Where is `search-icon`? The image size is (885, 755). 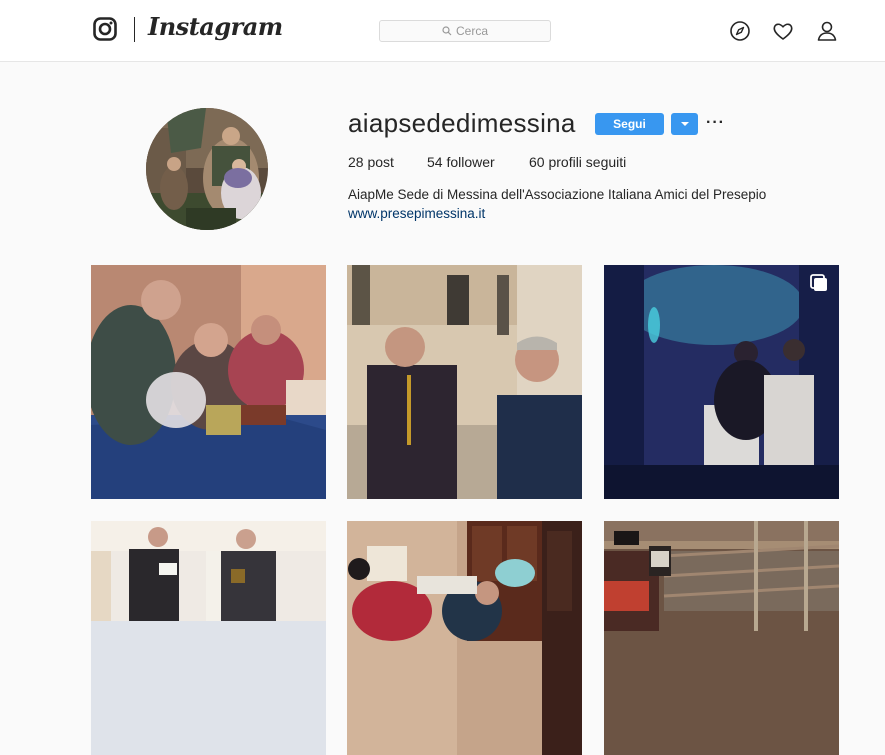
search-icon is located at coordinates (447, 31).